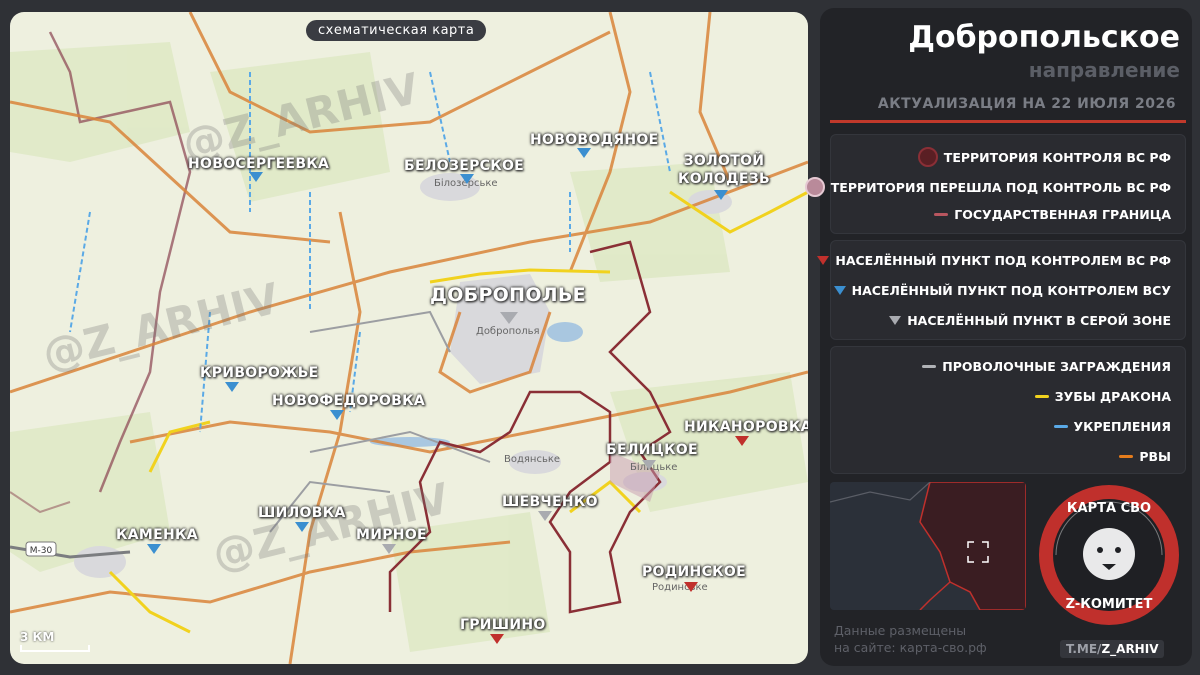 The width and height of the screenshot is (1200, 675). I want to click on logo-top-text: КАРТА СВО, so click(1109, 508).